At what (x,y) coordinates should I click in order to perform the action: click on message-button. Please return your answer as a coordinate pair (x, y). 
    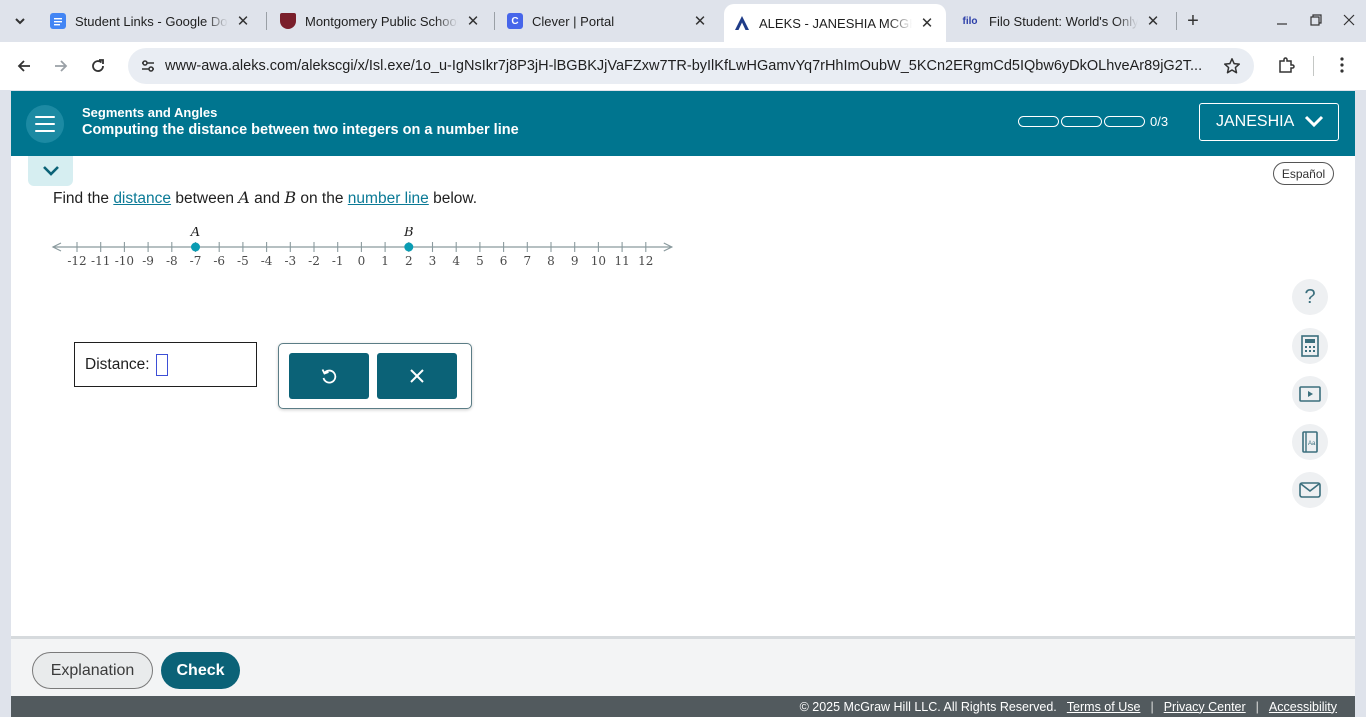
    Looking at the image, I should click on (1310, 490).